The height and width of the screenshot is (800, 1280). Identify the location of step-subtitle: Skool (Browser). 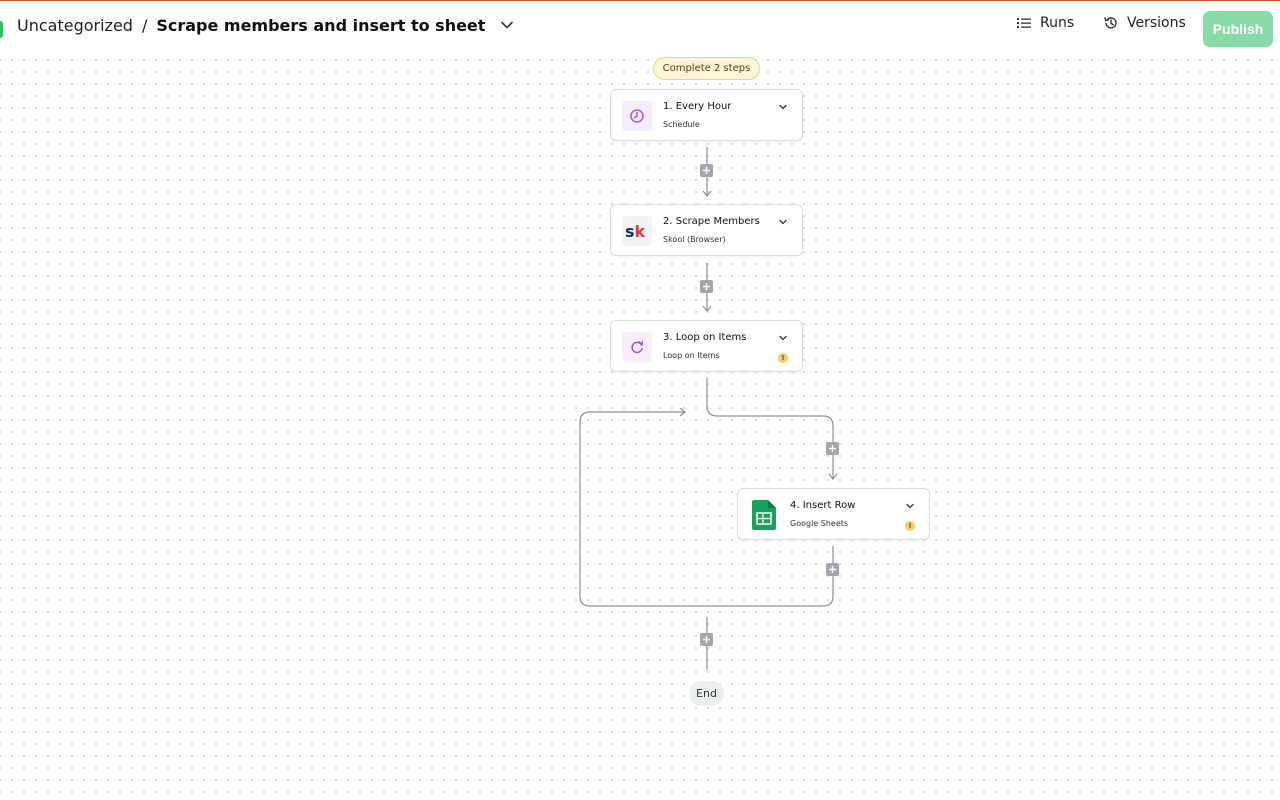
(694, 239).